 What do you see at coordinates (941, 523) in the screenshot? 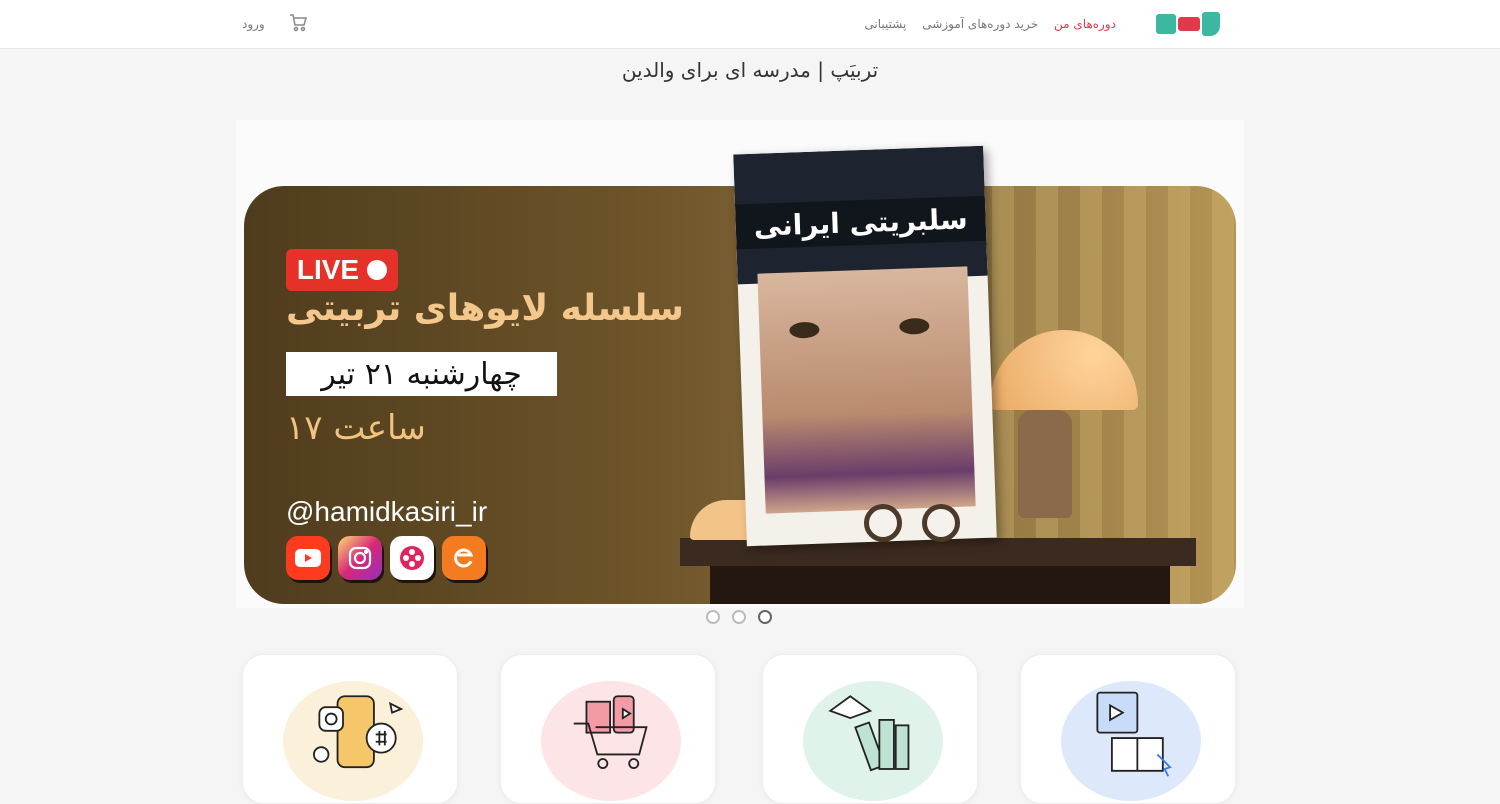
I see `glasses-lens-right` at bounding box center [941, 523].